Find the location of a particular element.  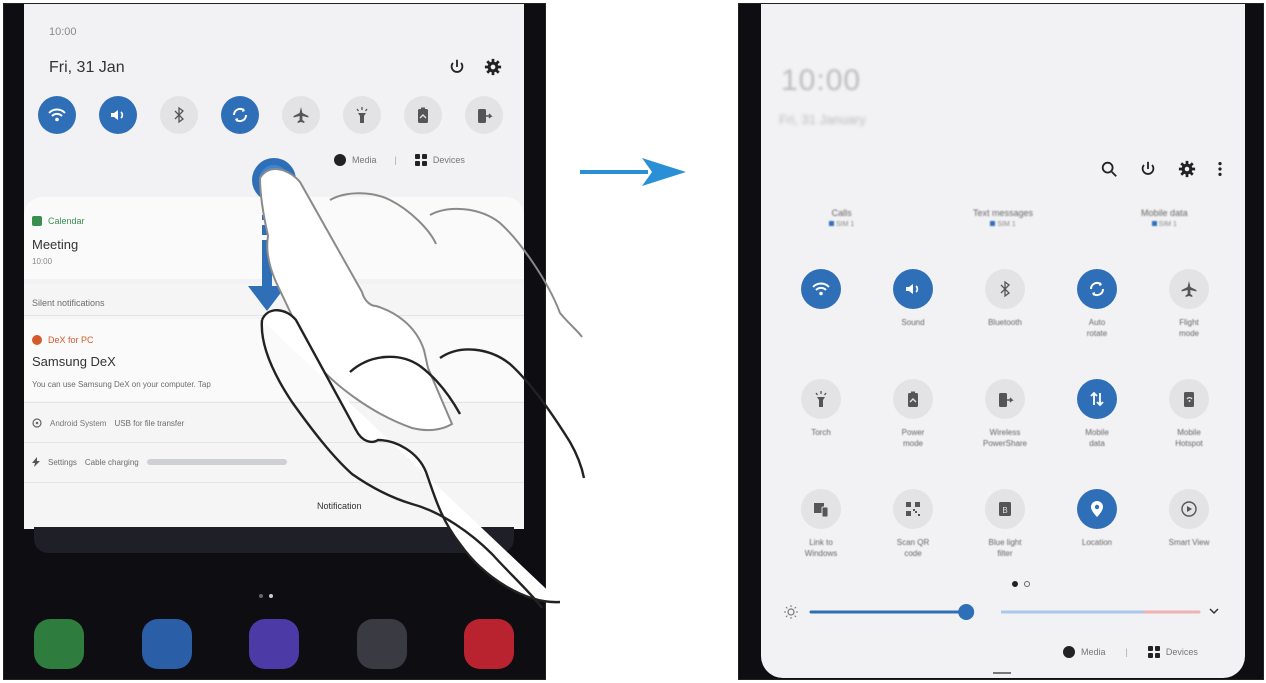

quick-tile-airplane: Flight mode is located at coordinates (1189, 317).